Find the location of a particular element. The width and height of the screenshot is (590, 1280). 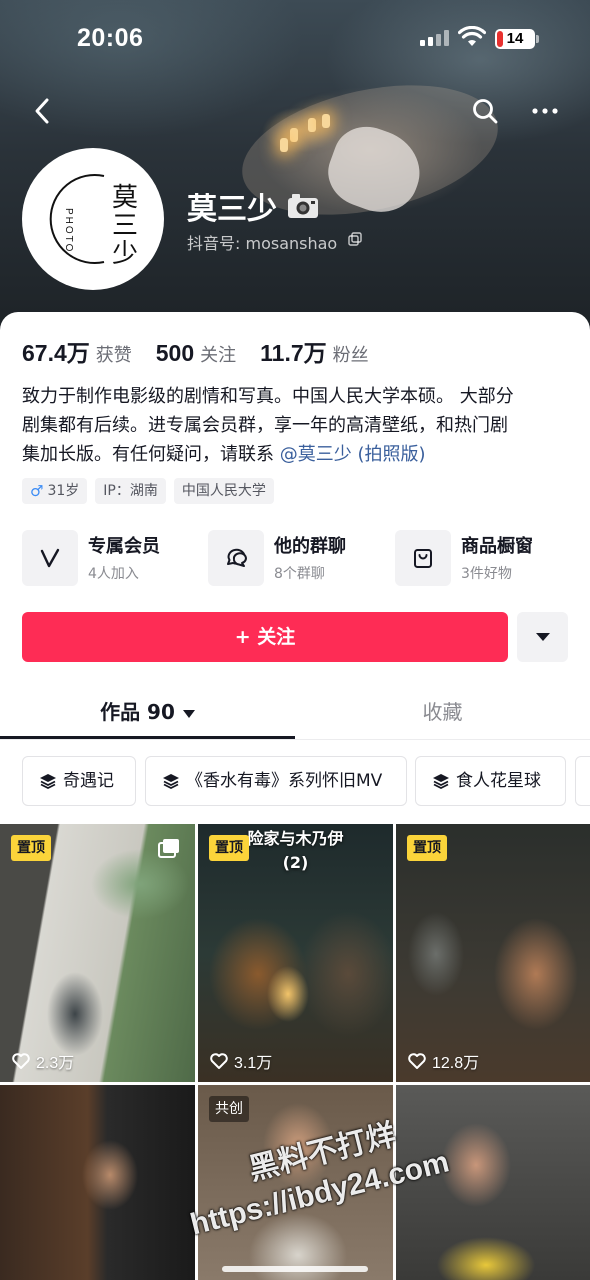

chat-bubble-icon is located at coordinates (237, 557).